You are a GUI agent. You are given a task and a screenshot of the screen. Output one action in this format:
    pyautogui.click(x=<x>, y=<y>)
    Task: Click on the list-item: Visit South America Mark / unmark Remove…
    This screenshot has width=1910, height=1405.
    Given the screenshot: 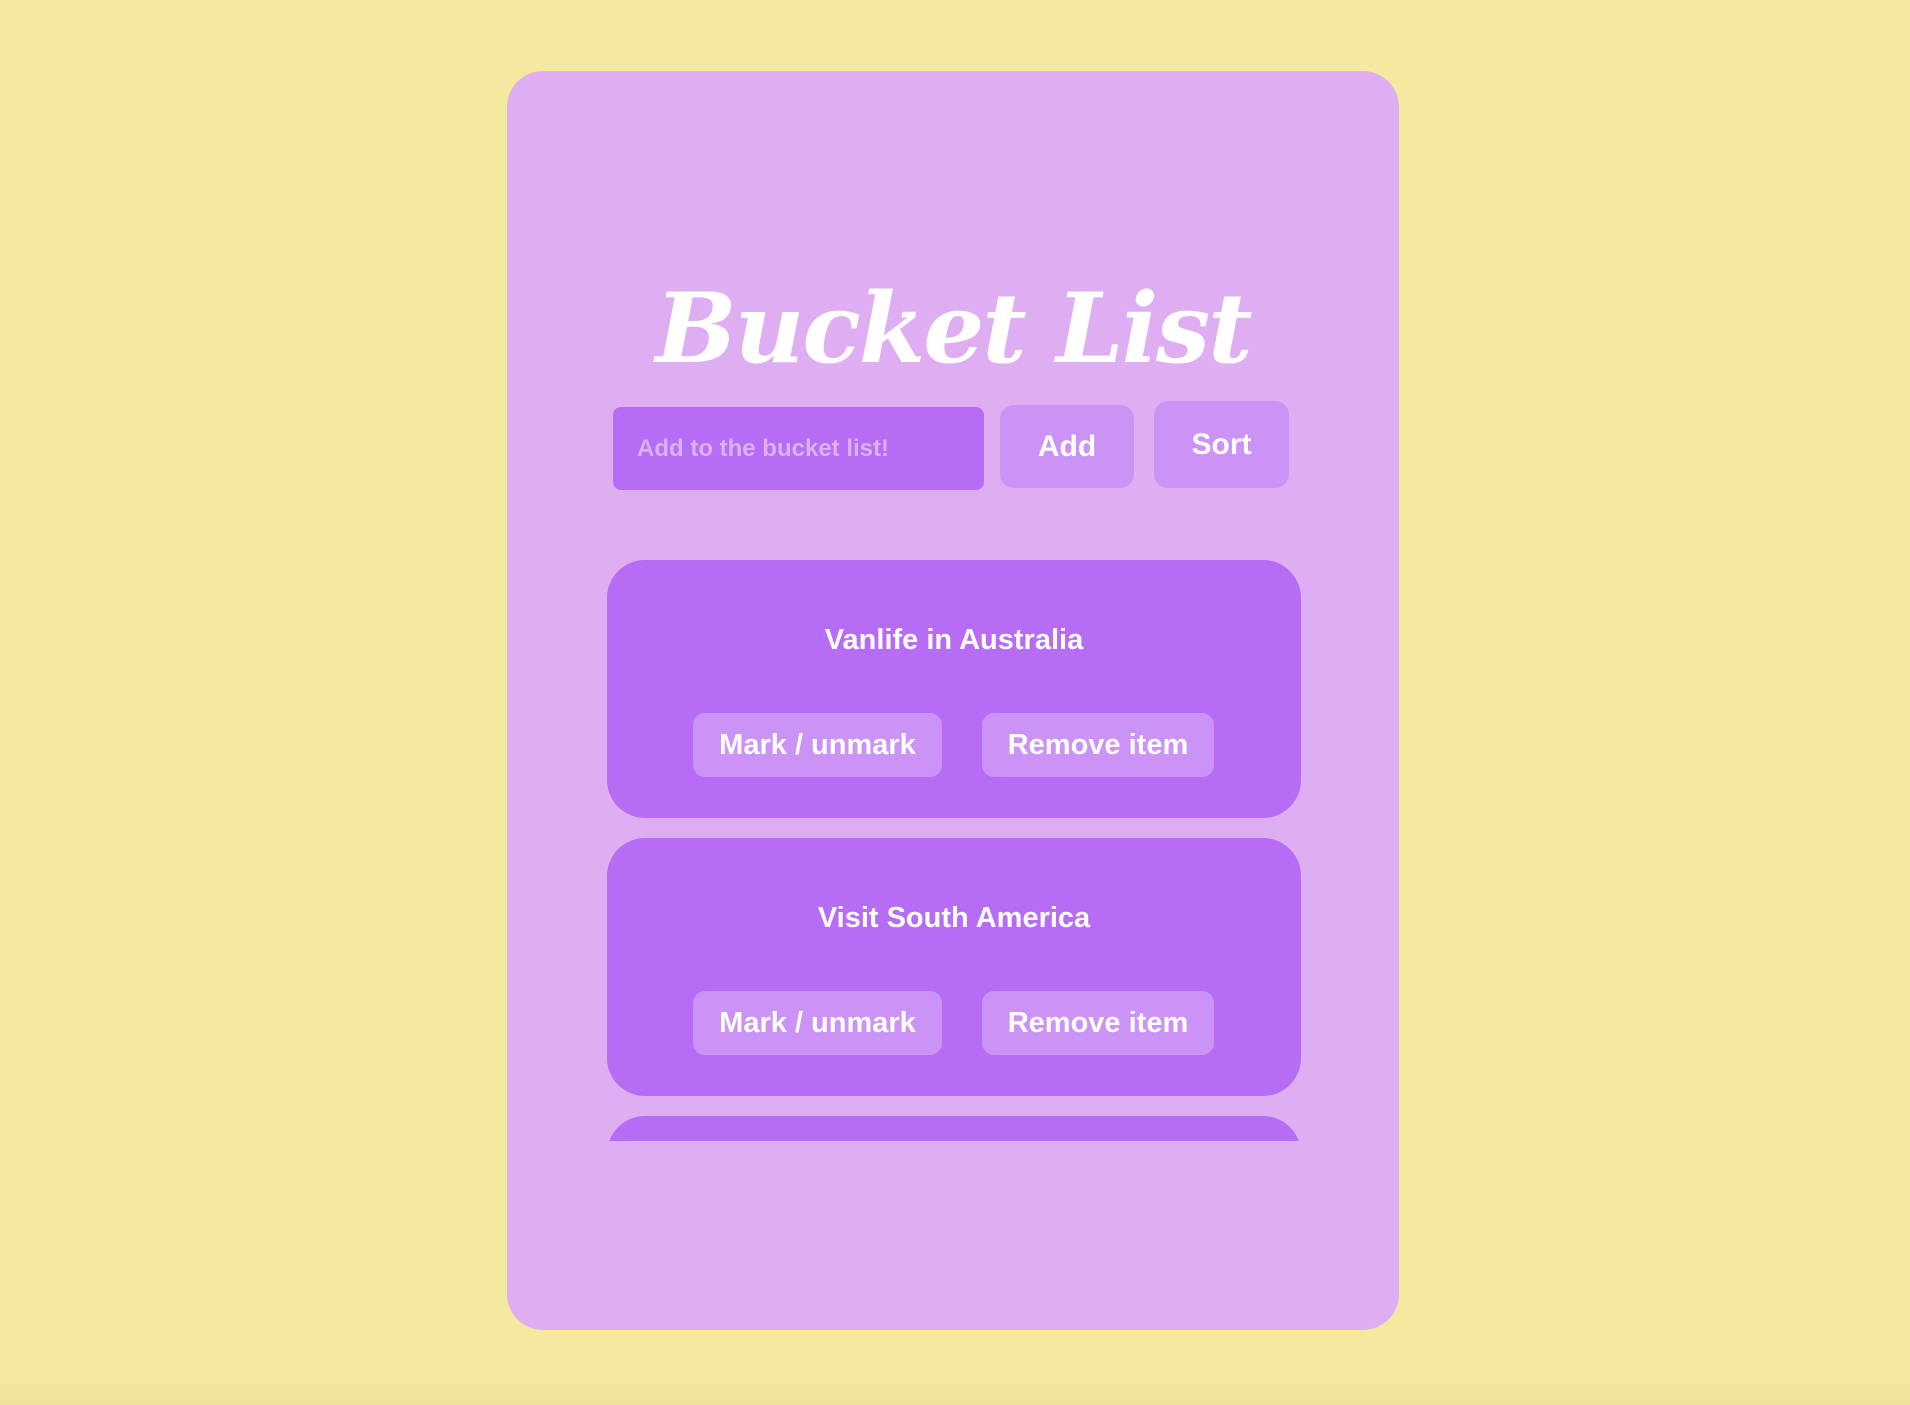 What is the action you would take?
    pyautogui.click(x=954, y=967)
    